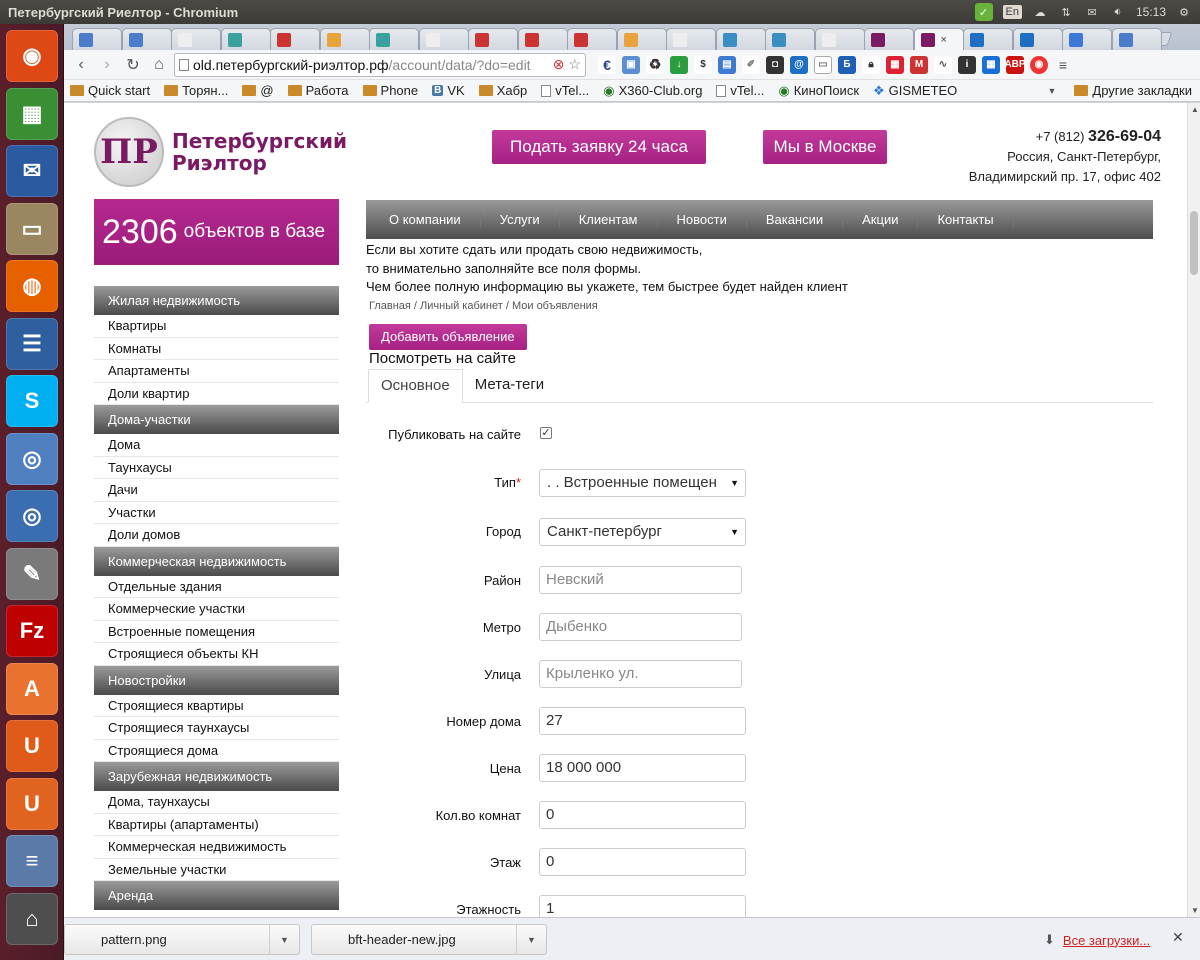  I want to click on update-notifier-icon: ✓, so click(983, 12).